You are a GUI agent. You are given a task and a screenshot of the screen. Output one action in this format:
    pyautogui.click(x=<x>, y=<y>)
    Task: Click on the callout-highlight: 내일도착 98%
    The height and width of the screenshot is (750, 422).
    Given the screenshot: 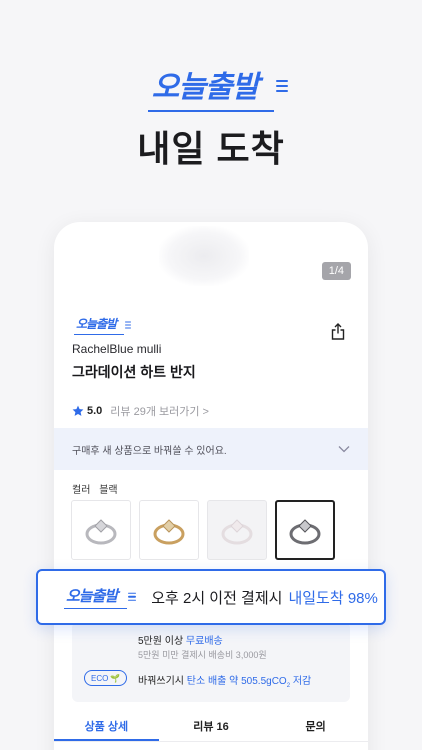 What is the action you would take?
    pyautogui.click(x=333, y=598)
    